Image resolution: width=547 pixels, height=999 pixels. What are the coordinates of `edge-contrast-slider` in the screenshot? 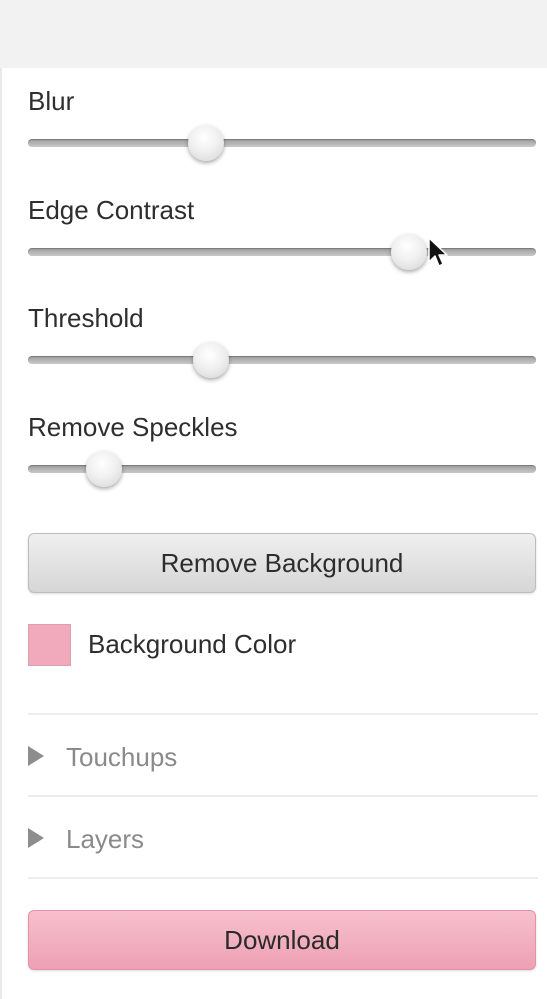 It's located at (282, 252).